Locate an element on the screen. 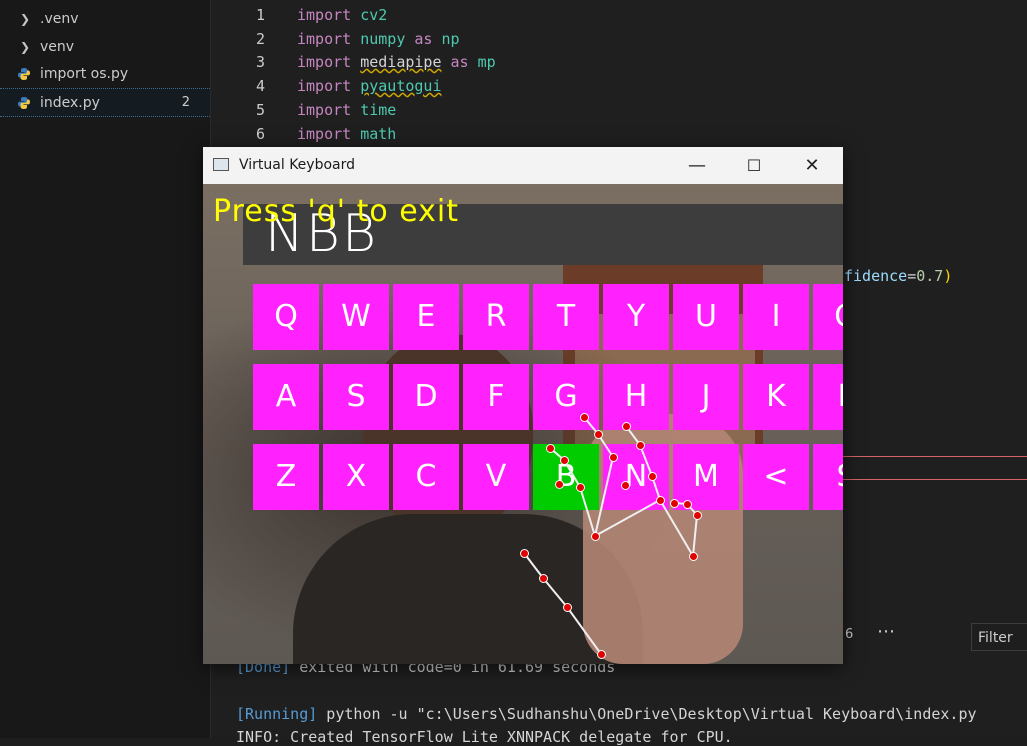 Image resolution: width=1027 pixels, height=746 pixels. window-app-icon is located at coordinates (221, 164).